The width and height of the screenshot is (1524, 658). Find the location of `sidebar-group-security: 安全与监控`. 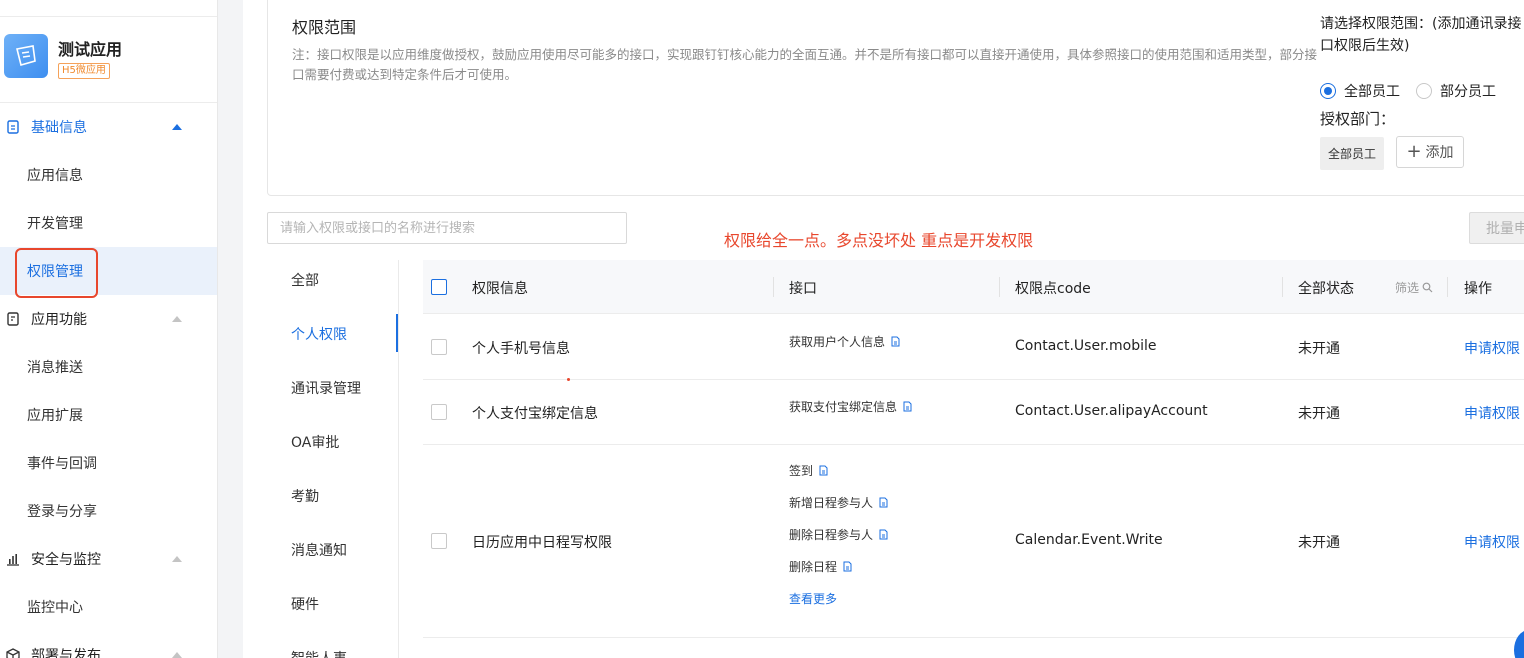

sidebar-group-security: 安全与监控 is located at coordinates (108, 559).